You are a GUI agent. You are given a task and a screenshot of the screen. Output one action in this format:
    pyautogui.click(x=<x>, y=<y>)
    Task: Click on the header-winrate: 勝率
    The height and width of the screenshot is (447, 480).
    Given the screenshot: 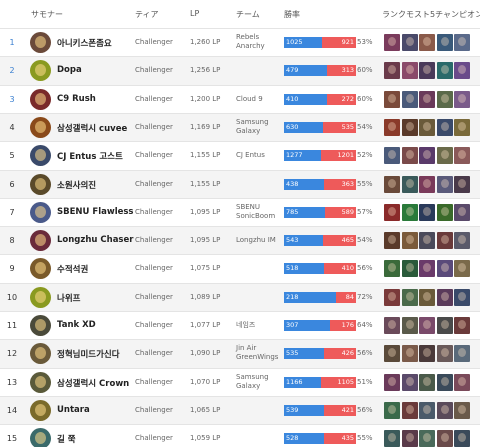 What is the action you would take?
    pyautogui.click(x=292, y=14)
    